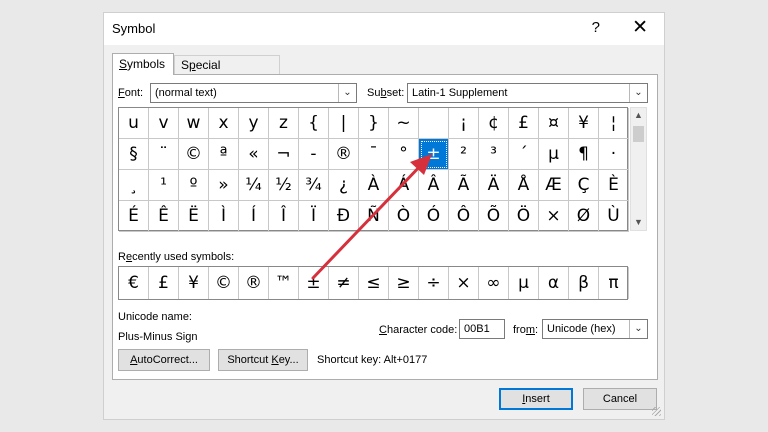 This screenshot has height=432, width=768. I want to click on tab-symbols-hotkey: S, so click(123, 64).